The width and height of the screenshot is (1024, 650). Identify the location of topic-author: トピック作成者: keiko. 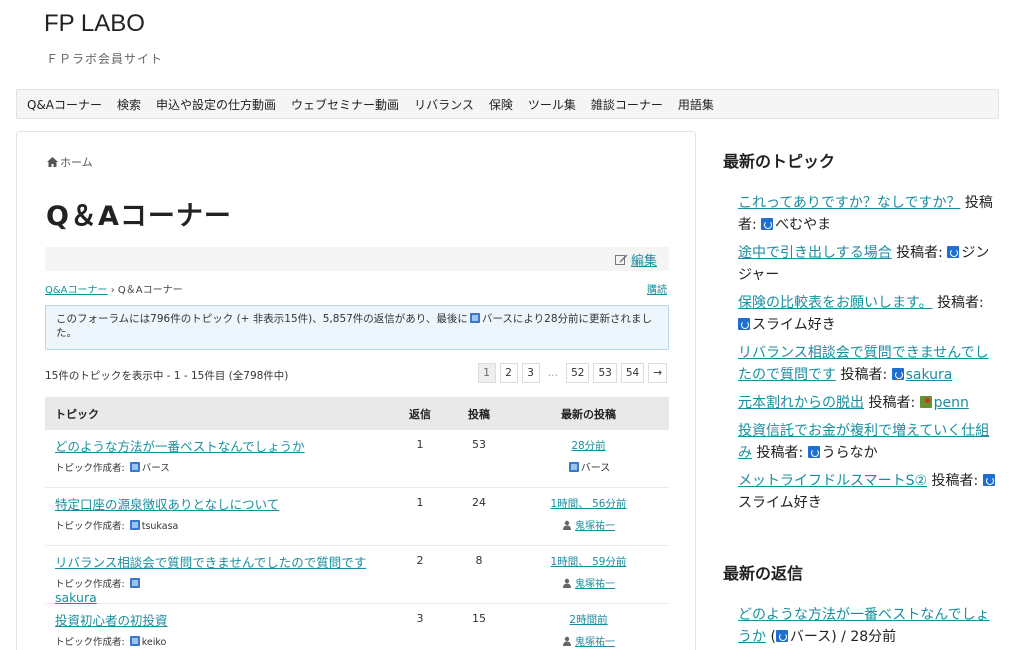
(222, 641).